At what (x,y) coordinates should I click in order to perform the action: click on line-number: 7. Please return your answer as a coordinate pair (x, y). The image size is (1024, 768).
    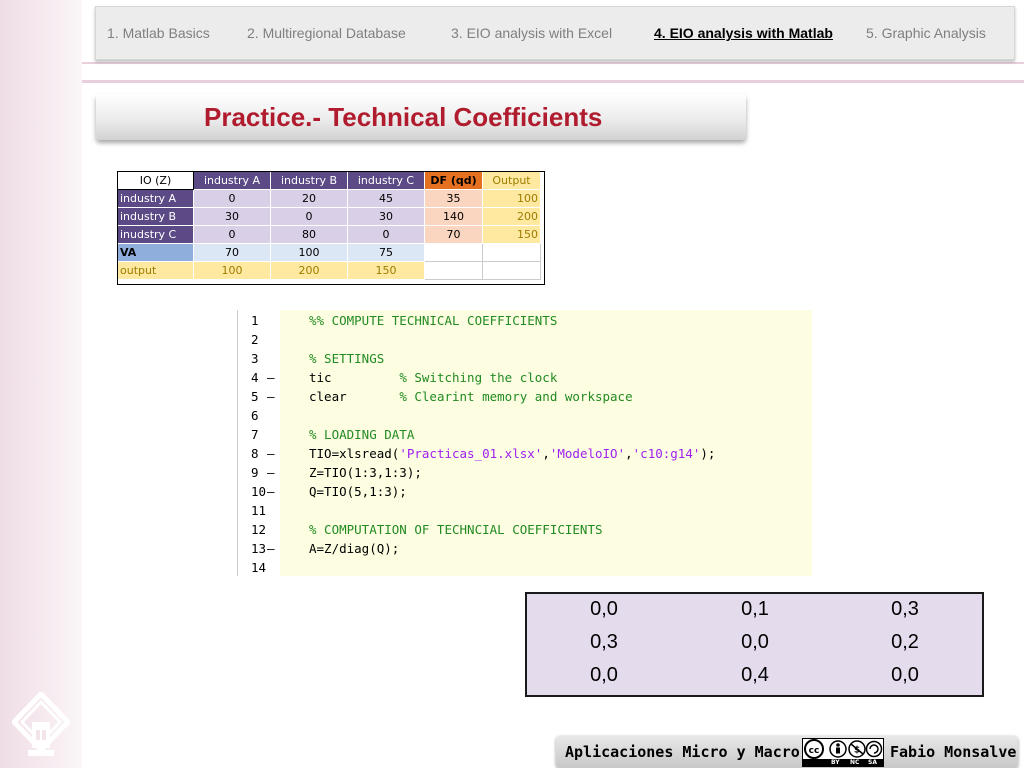
    Looking at the image, I should click on (255, 434).